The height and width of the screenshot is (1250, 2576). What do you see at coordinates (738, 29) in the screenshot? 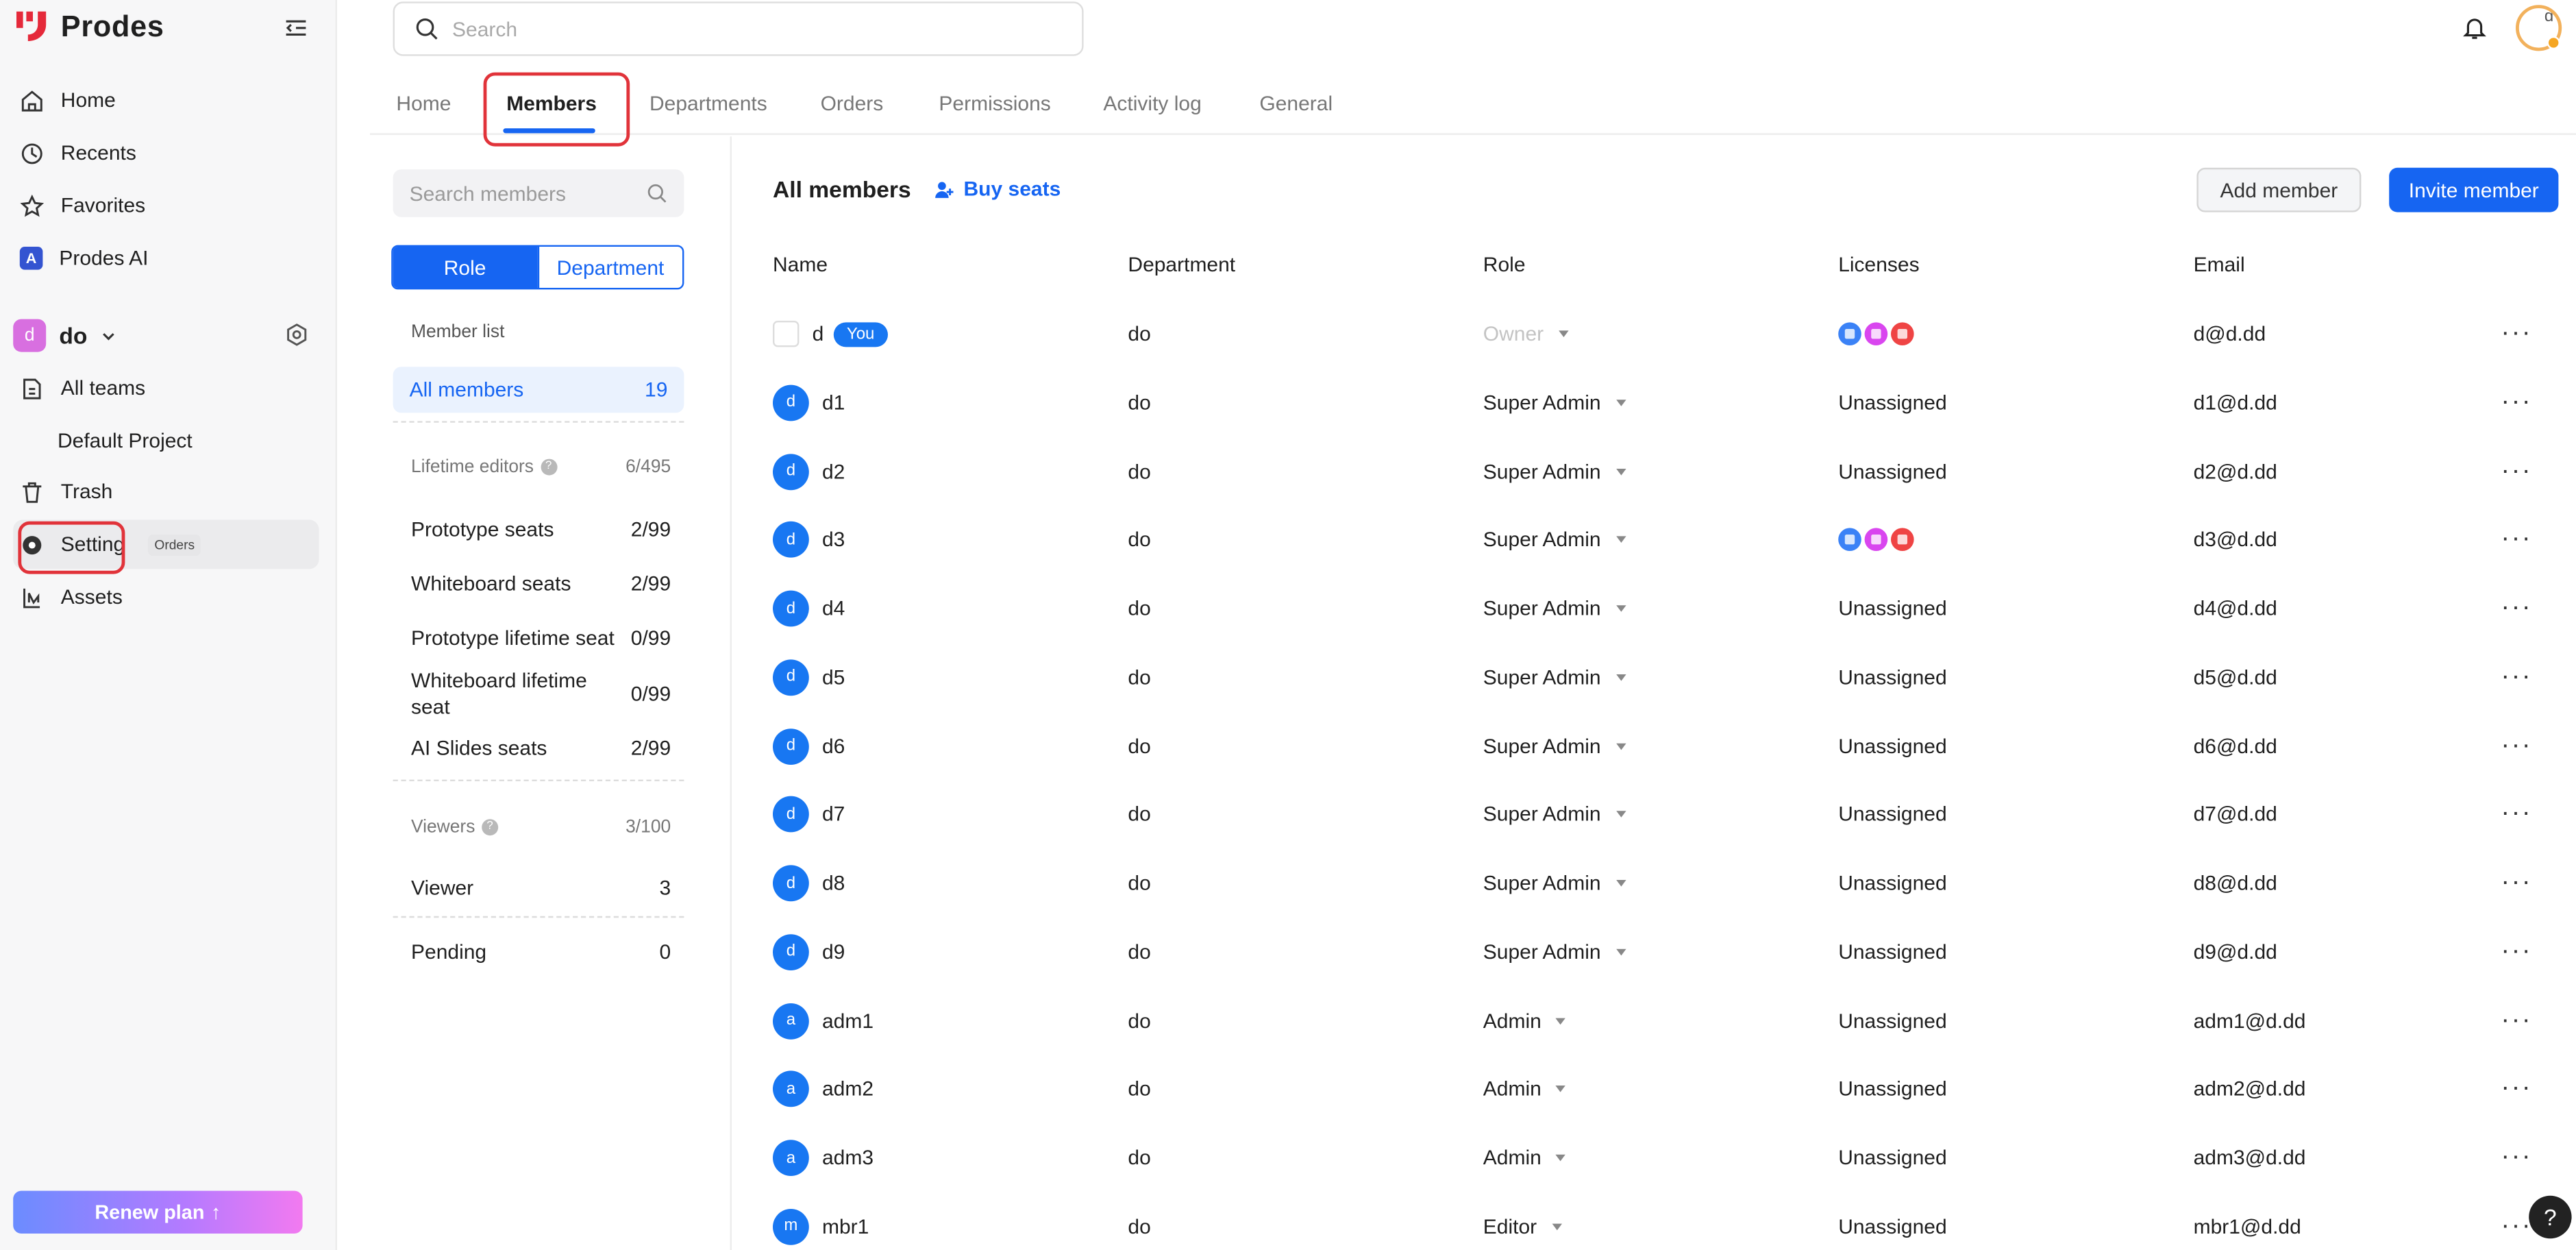
I see `global-search-input: Search` at bounding box center [738, 29].